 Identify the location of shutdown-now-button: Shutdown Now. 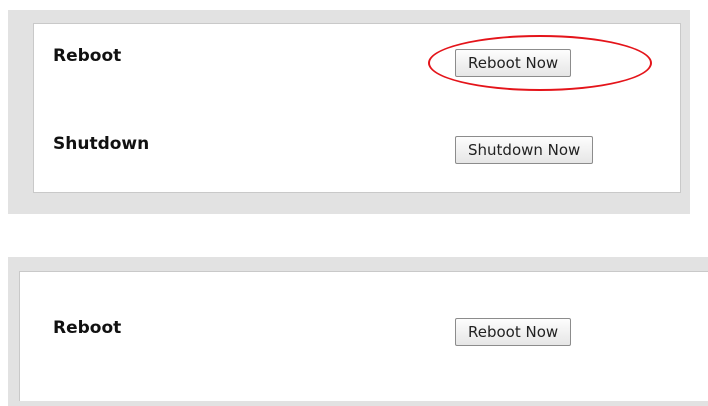
(524, 150).